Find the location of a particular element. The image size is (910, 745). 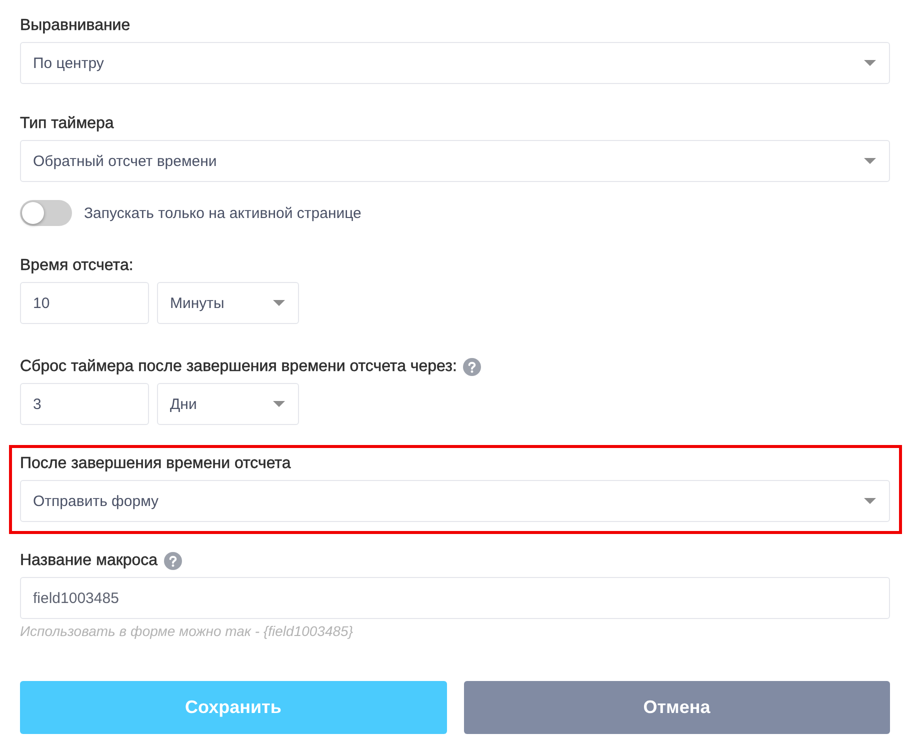

field-label: После завершения времени отсчета is located at coordinates (155, 464).